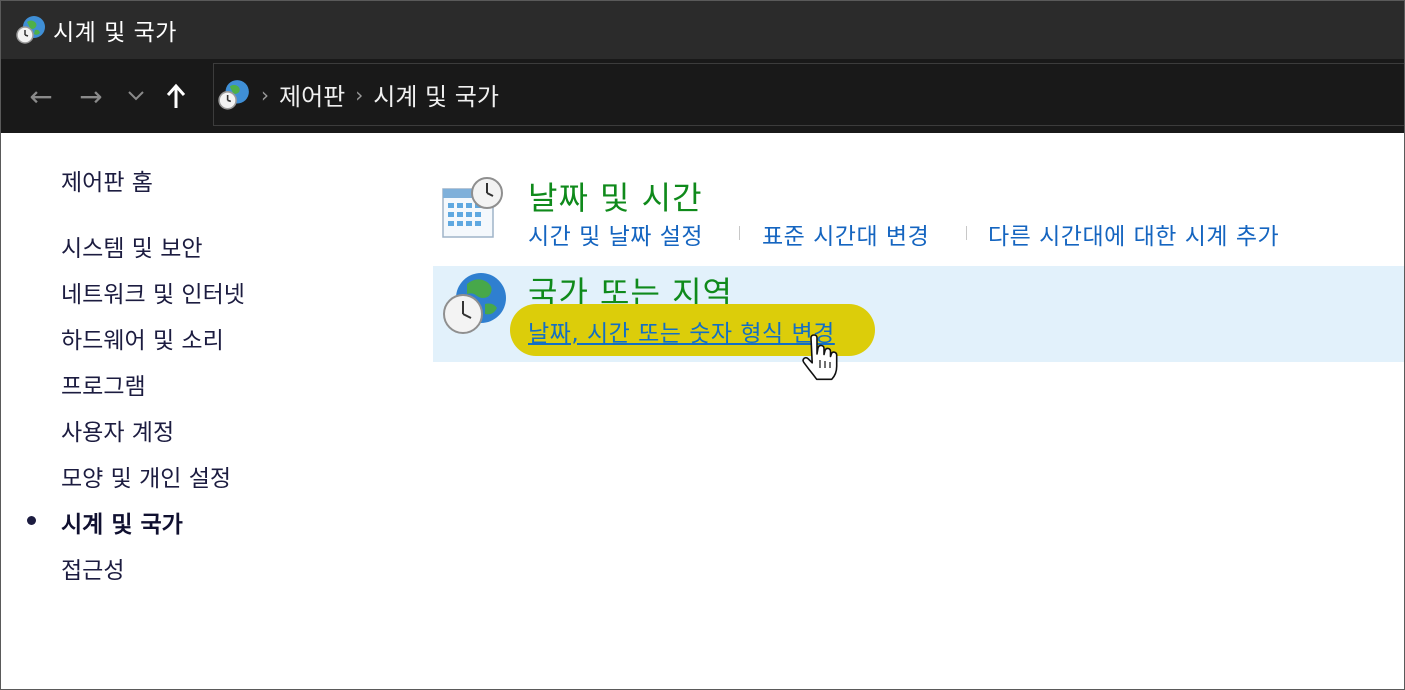 The width and height of the screenshot is (1405, 690). I want to click on up-arrow-icon, so click(176, 95).